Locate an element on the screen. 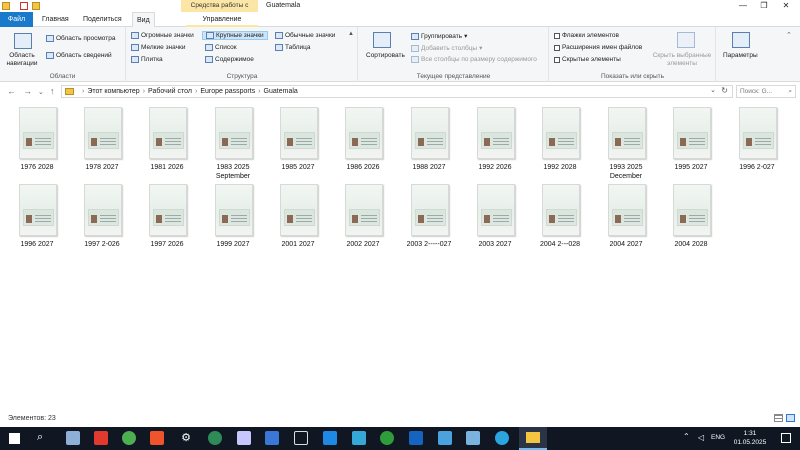 The width and height of the screenshot is (800, 450). minimize-button: — is located at coordinates (743, 6).